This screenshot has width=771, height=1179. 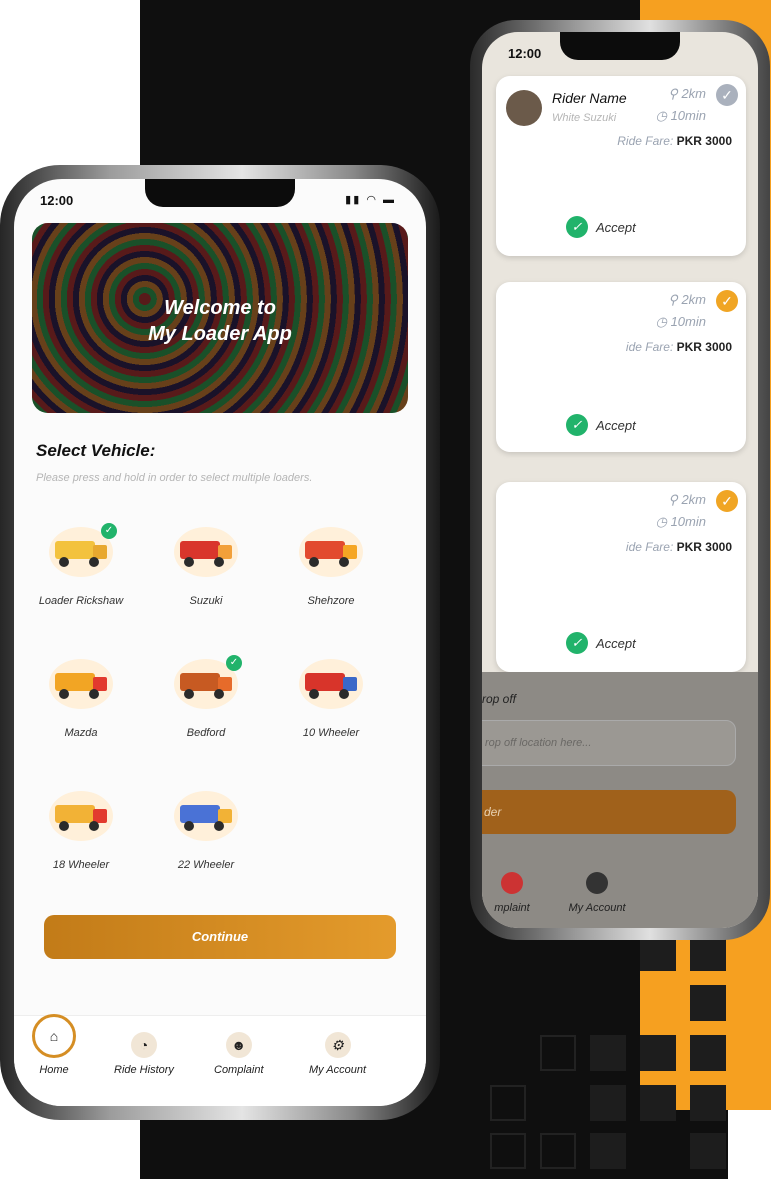 What do you see at coordinates (81, 684) in the screenshot?
I see `mazda-icon` at bounding box center [81, 684].